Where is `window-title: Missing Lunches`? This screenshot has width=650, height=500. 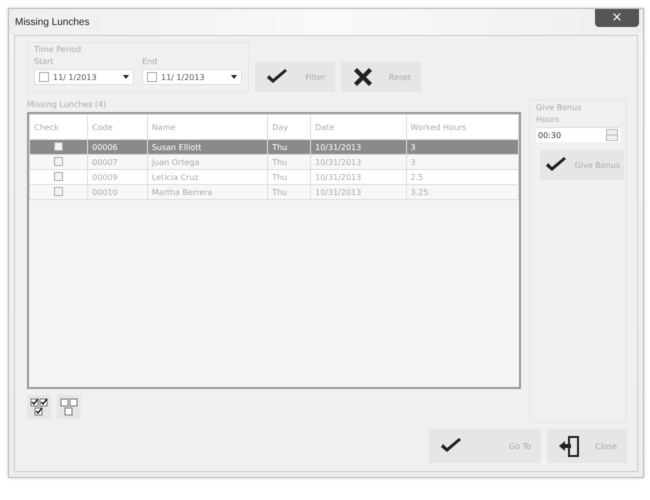
window-title: Missing Lunches is located at coordinates (52, 22).